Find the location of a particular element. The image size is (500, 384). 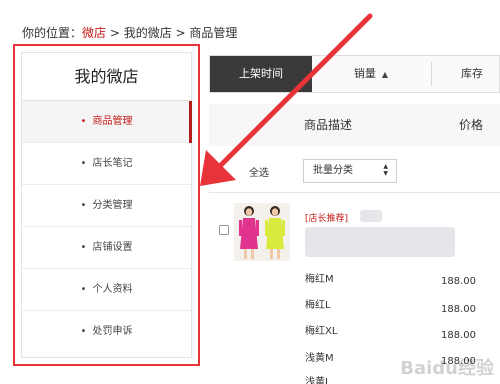

breadcrumb: 你的位置：微店 > 我的微店 > 商品管理 is located at coordinates (129, 32).